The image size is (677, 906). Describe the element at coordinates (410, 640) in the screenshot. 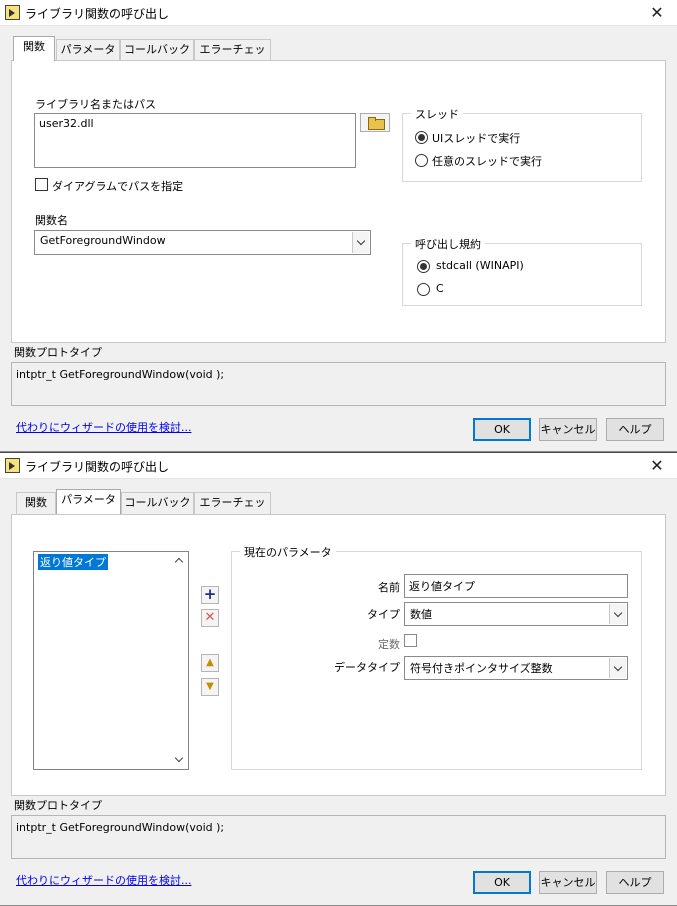

I see `constant-checkbox` at that location.